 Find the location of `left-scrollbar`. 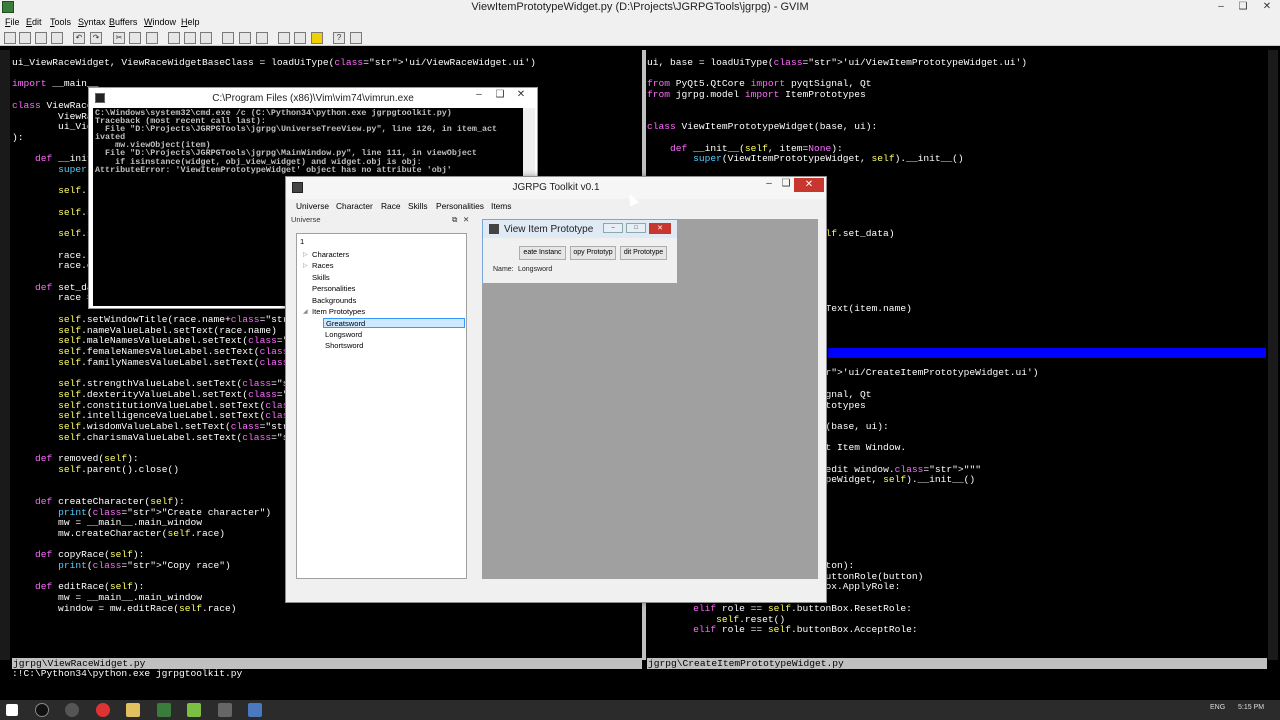

left-scrollbar is located at coordinates (5, 355).